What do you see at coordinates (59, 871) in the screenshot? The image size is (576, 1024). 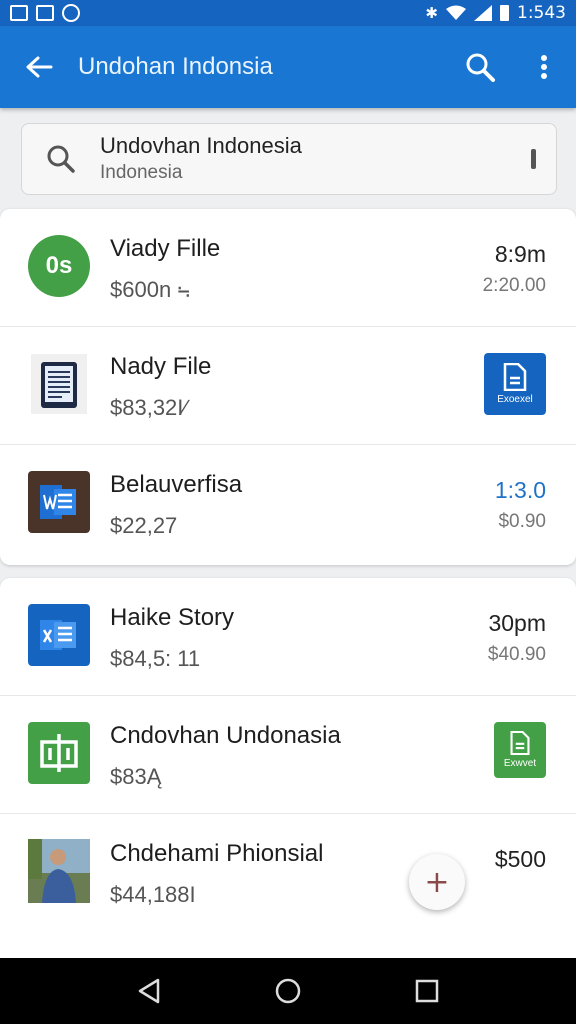 I see `user-photo` at bounding box center [59, 871].